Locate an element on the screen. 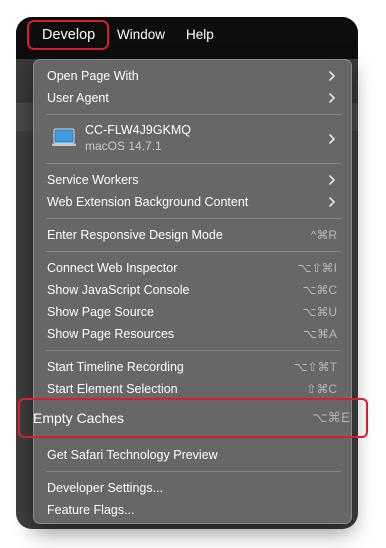 The height and width of the screenshot is (548, 386). menu-item-open-page-with: Open Page With is located at coordinates (192, 76).